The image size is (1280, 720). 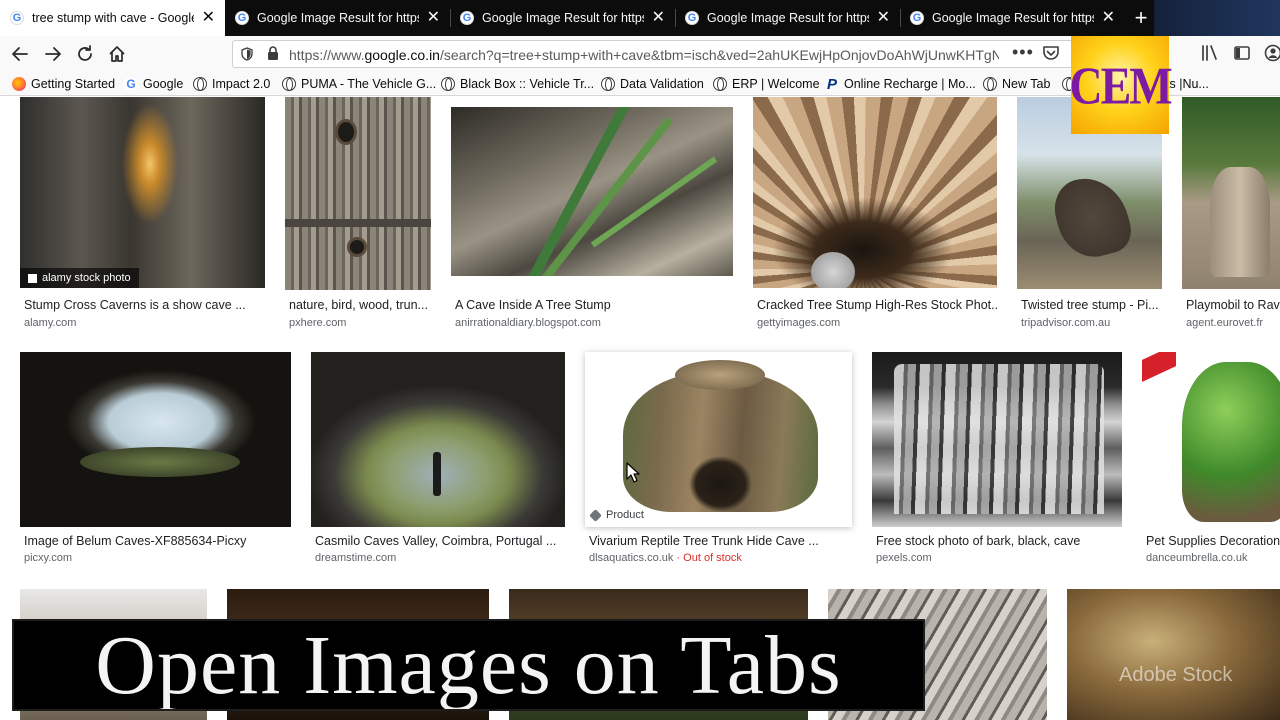 I want to click on globe-icon, so click(x=289, y=84).